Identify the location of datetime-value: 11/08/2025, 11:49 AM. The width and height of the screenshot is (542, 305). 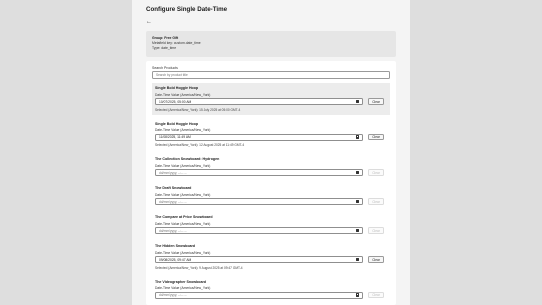
(175, 137).